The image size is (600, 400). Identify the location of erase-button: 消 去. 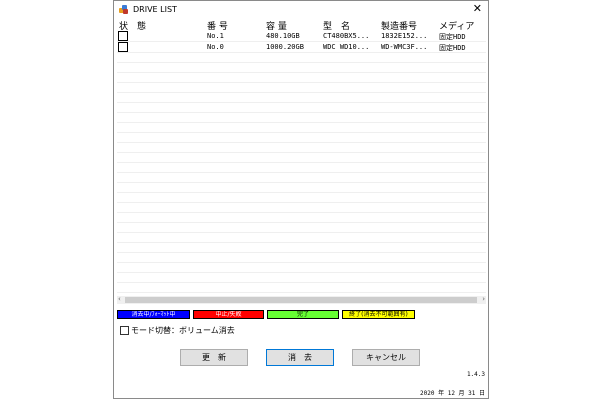
(300, 357).